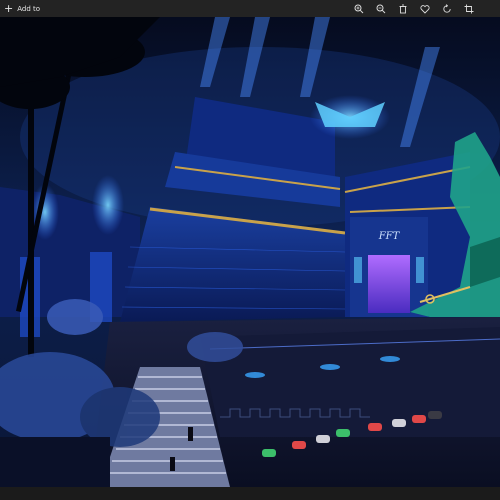  What do you see at coordinates (389, 236) in the screenshot?
I see `casino-logo-sign: FFT` at bounding box center [389, 236].